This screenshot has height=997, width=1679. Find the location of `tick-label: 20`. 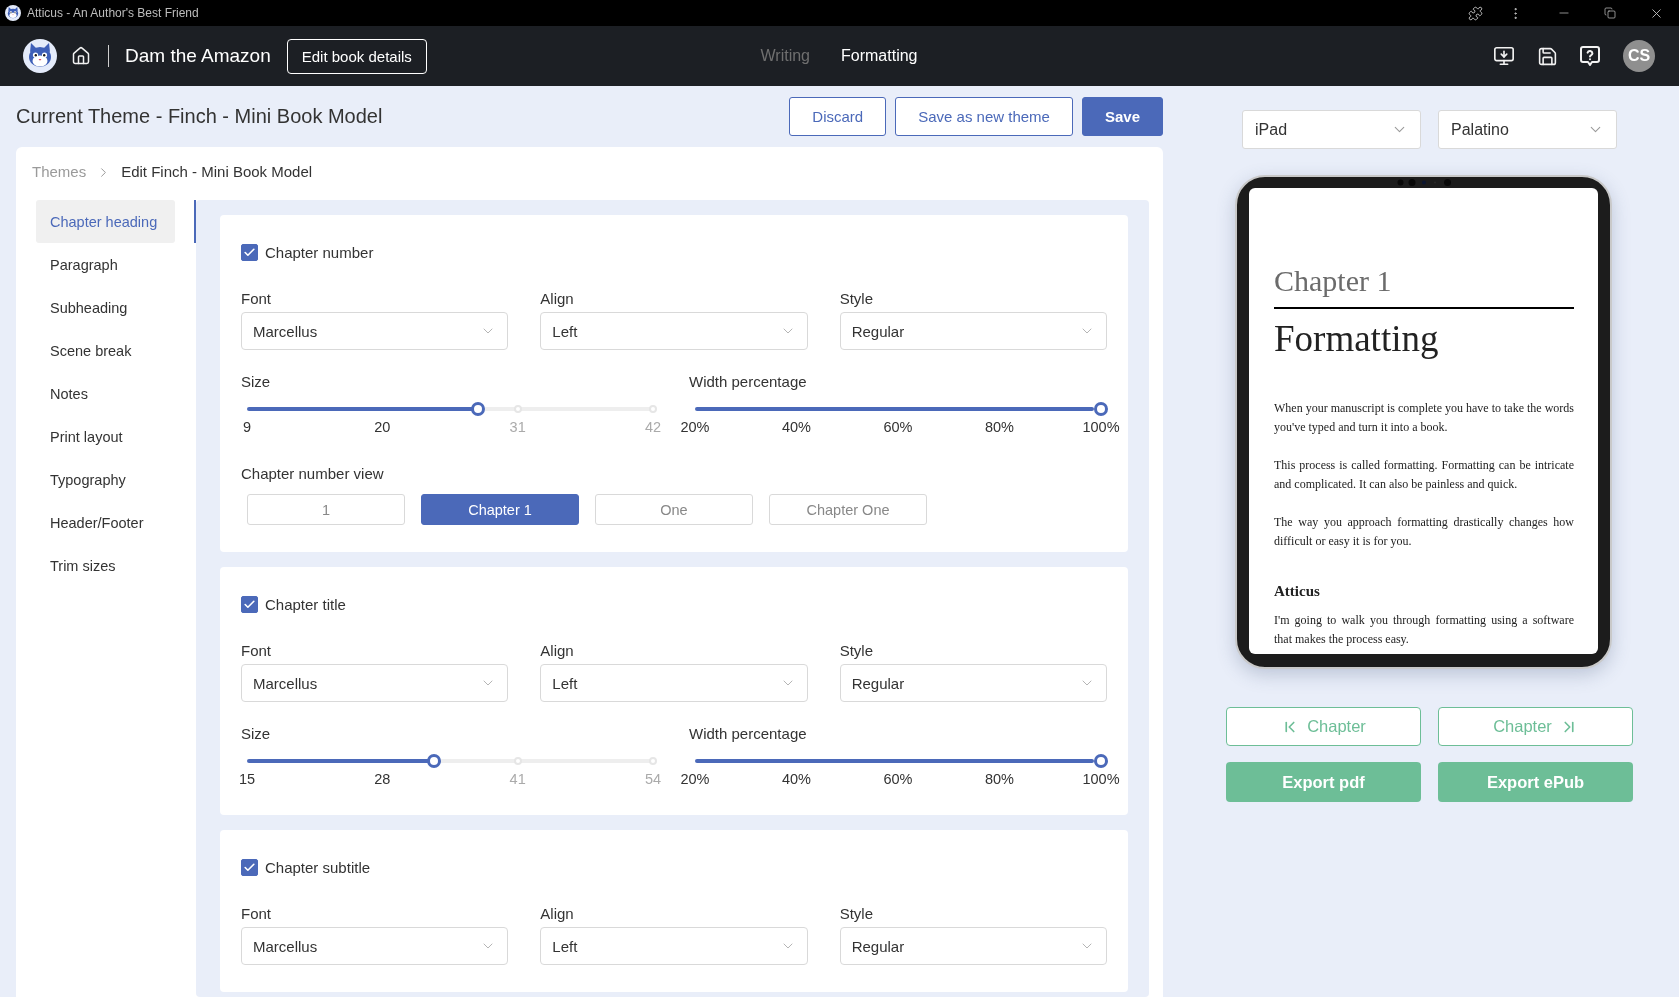

tick-label: 20 is located at coordinates (382, 427).